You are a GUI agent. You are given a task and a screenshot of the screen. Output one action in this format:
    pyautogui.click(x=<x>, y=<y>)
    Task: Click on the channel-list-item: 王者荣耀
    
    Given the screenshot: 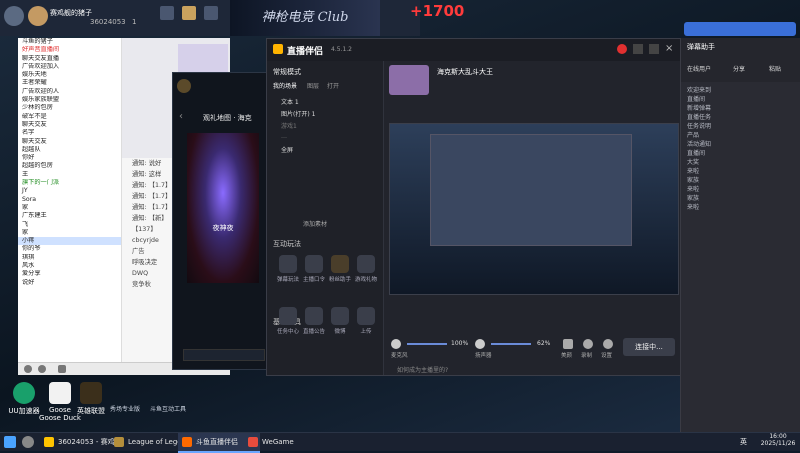 What is the action you would take?
    pyautogui.click(x=69, y=83)
    